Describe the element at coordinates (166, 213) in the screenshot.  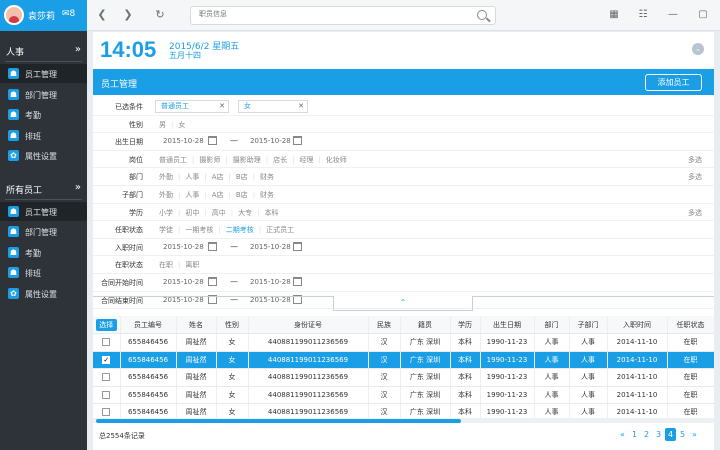
I see `filter-option: 小学` at that location.